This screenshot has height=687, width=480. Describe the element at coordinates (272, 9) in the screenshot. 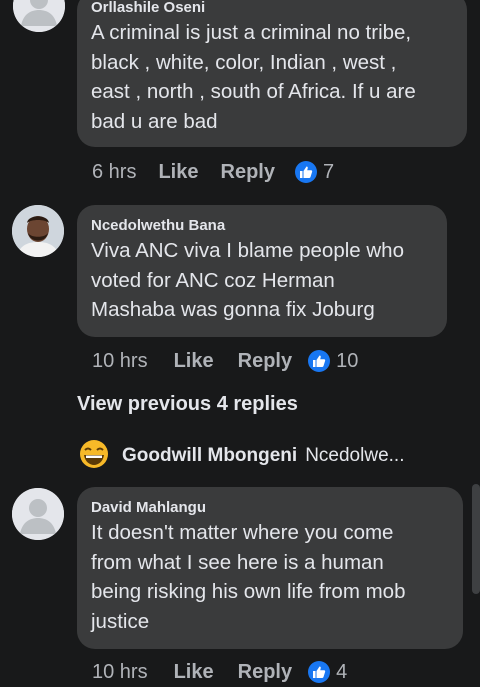

I see `comment-author: Orllashile Oseni` at that location.